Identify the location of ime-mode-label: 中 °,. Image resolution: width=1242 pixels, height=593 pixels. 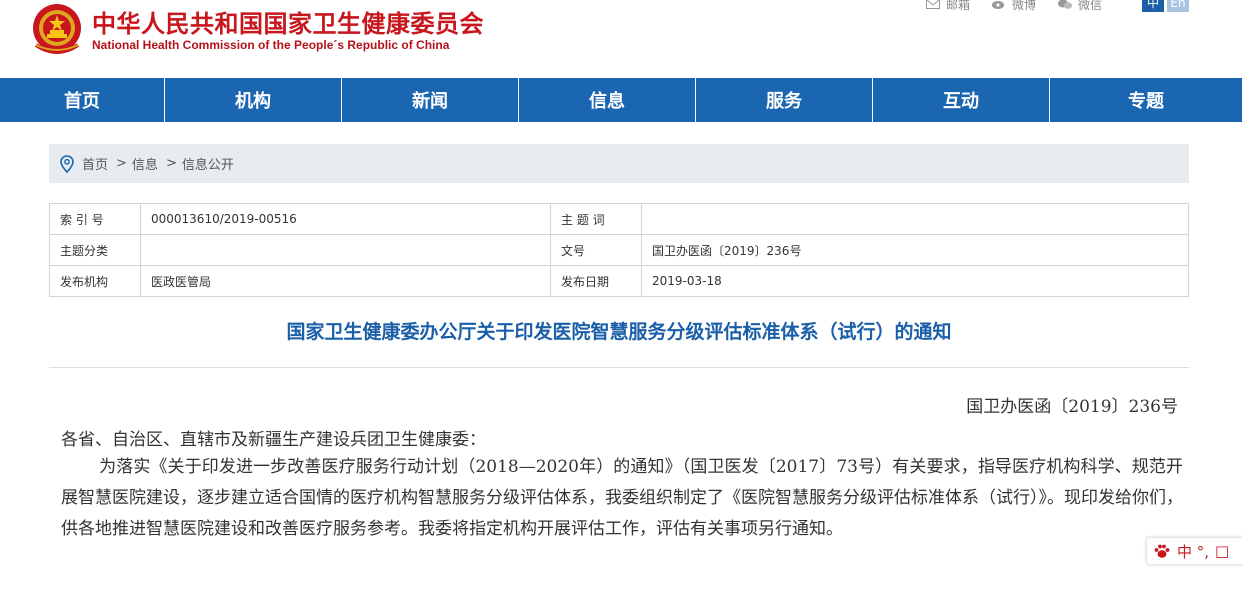
(1193, 551).